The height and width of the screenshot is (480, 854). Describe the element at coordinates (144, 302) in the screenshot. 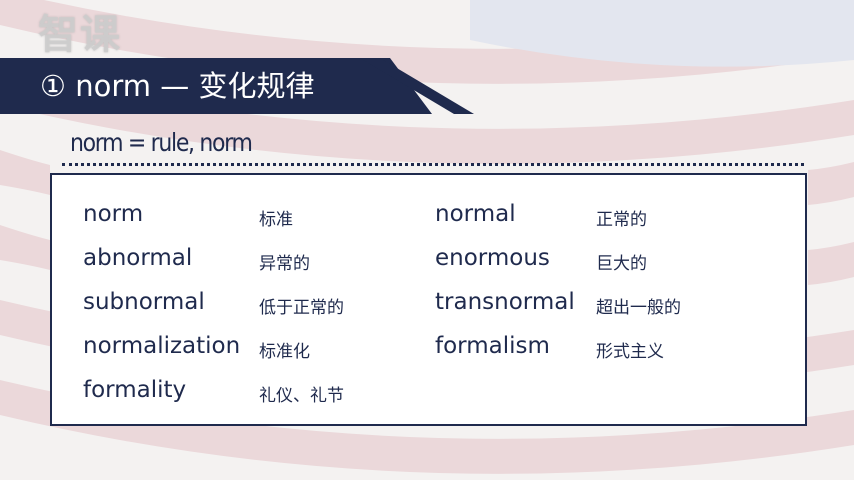

I see `vocab-word: subnormal` at that location.